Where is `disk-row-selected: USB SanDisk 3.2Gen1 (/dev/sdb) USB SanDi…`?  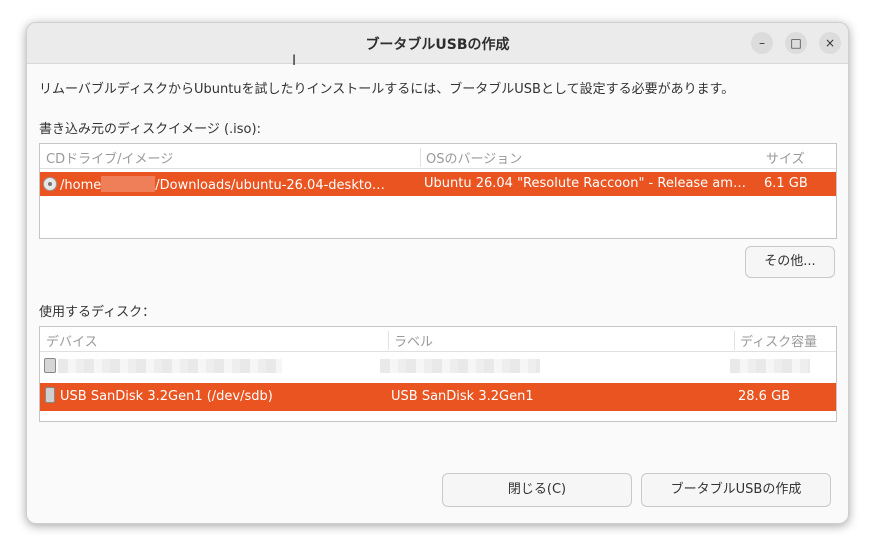 disk-row-selected: USB SanDisk 3.2Gen1 (/dev/sdb) USB SanDi… is located at coordinates (438, 397).